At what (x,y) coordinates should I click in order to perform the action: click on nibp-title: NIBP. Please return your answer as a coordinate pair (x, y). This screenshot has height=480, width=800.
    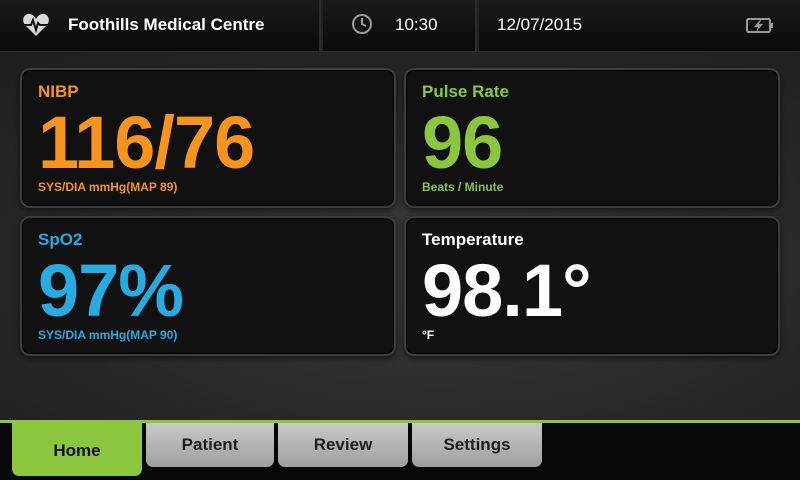
    Looking at the image, I should click on (58, 91).